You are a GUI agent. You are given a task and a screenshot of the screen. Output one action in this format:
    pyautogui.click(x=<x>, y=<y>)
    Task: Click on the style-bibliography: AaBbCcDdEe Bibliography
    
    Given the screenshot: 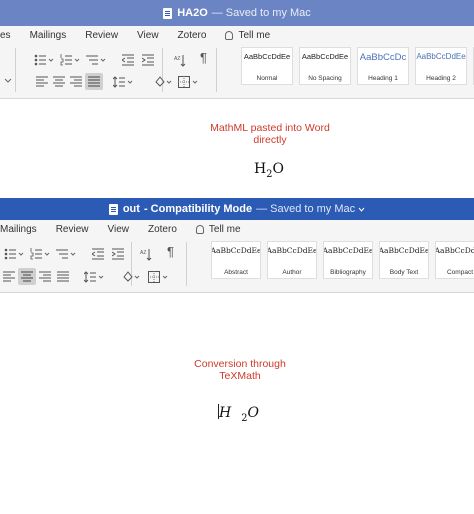 What is the action you would take?
    pyautogui.click(x=348, y=260)
    